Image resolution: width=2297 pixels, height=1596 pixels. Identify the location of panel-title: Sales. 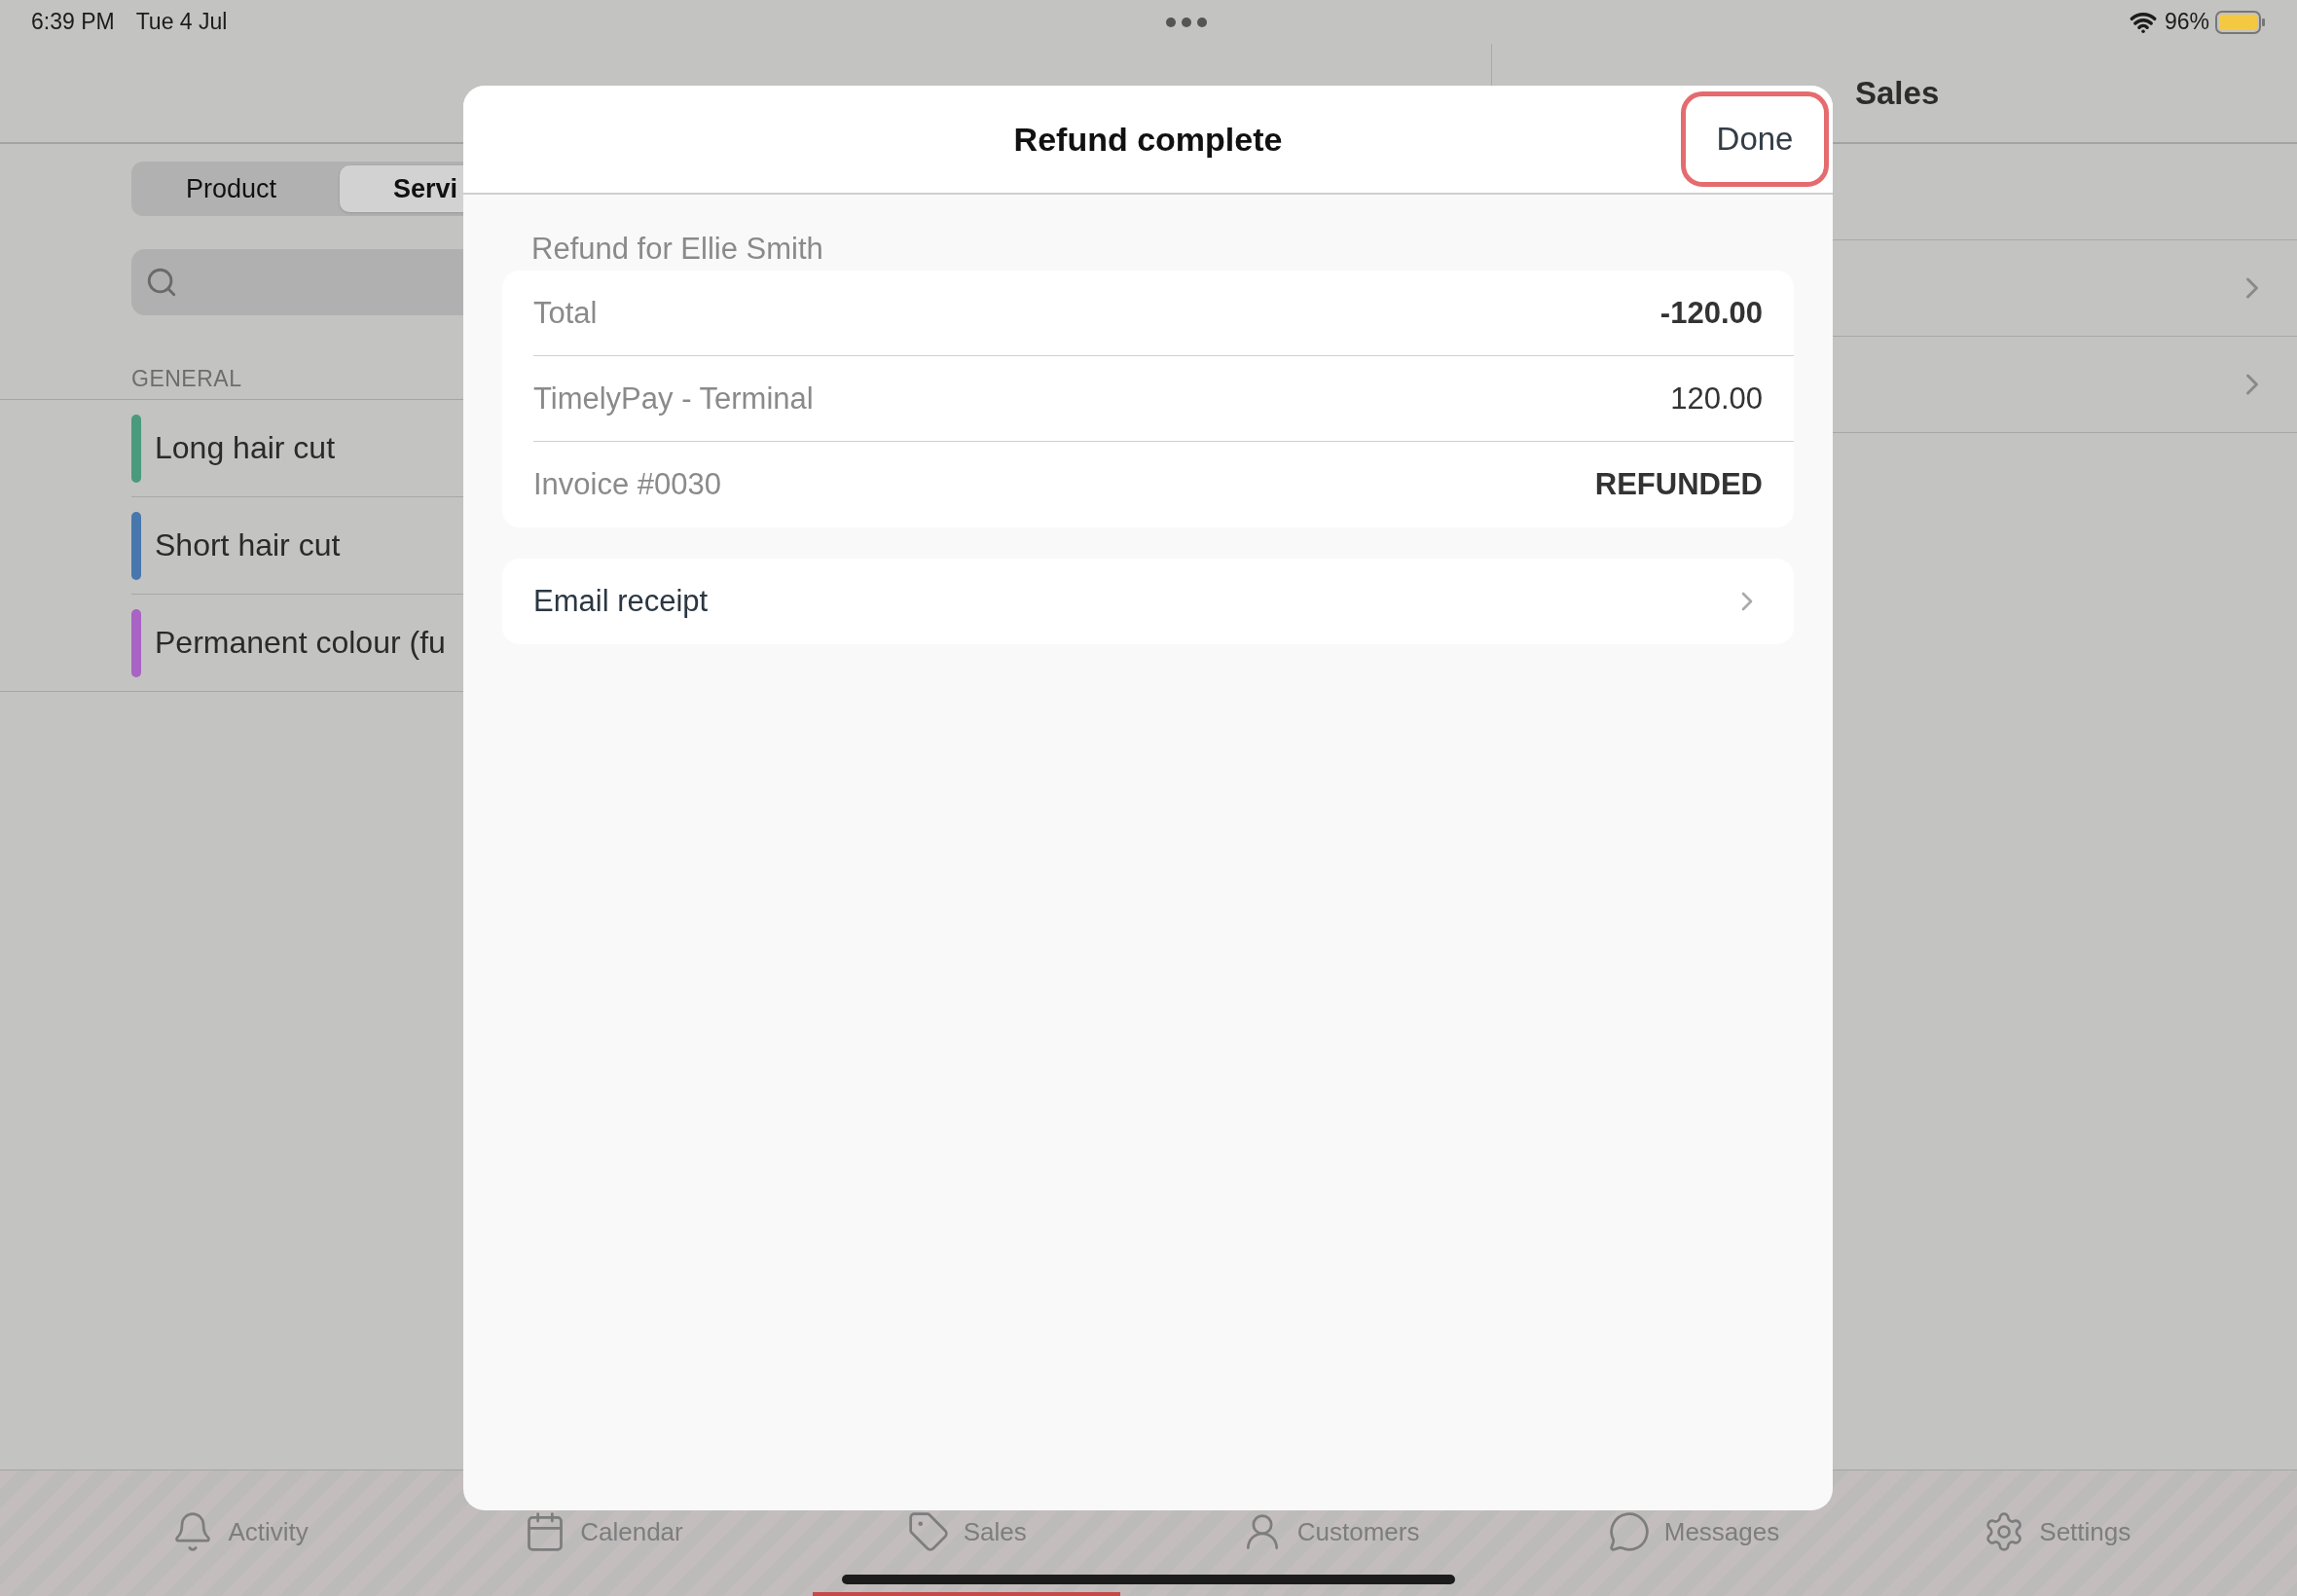
(1897, 93).